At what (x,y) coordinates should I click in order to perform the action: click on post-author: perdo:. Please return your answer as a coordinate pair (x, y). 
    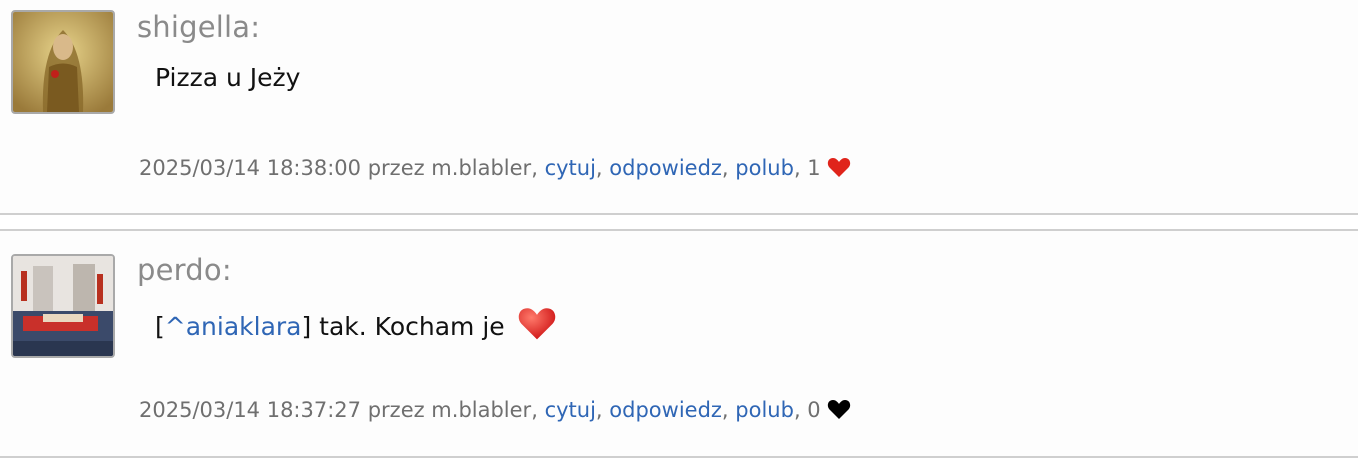
    Looking at the image, I should click on (184, 270).